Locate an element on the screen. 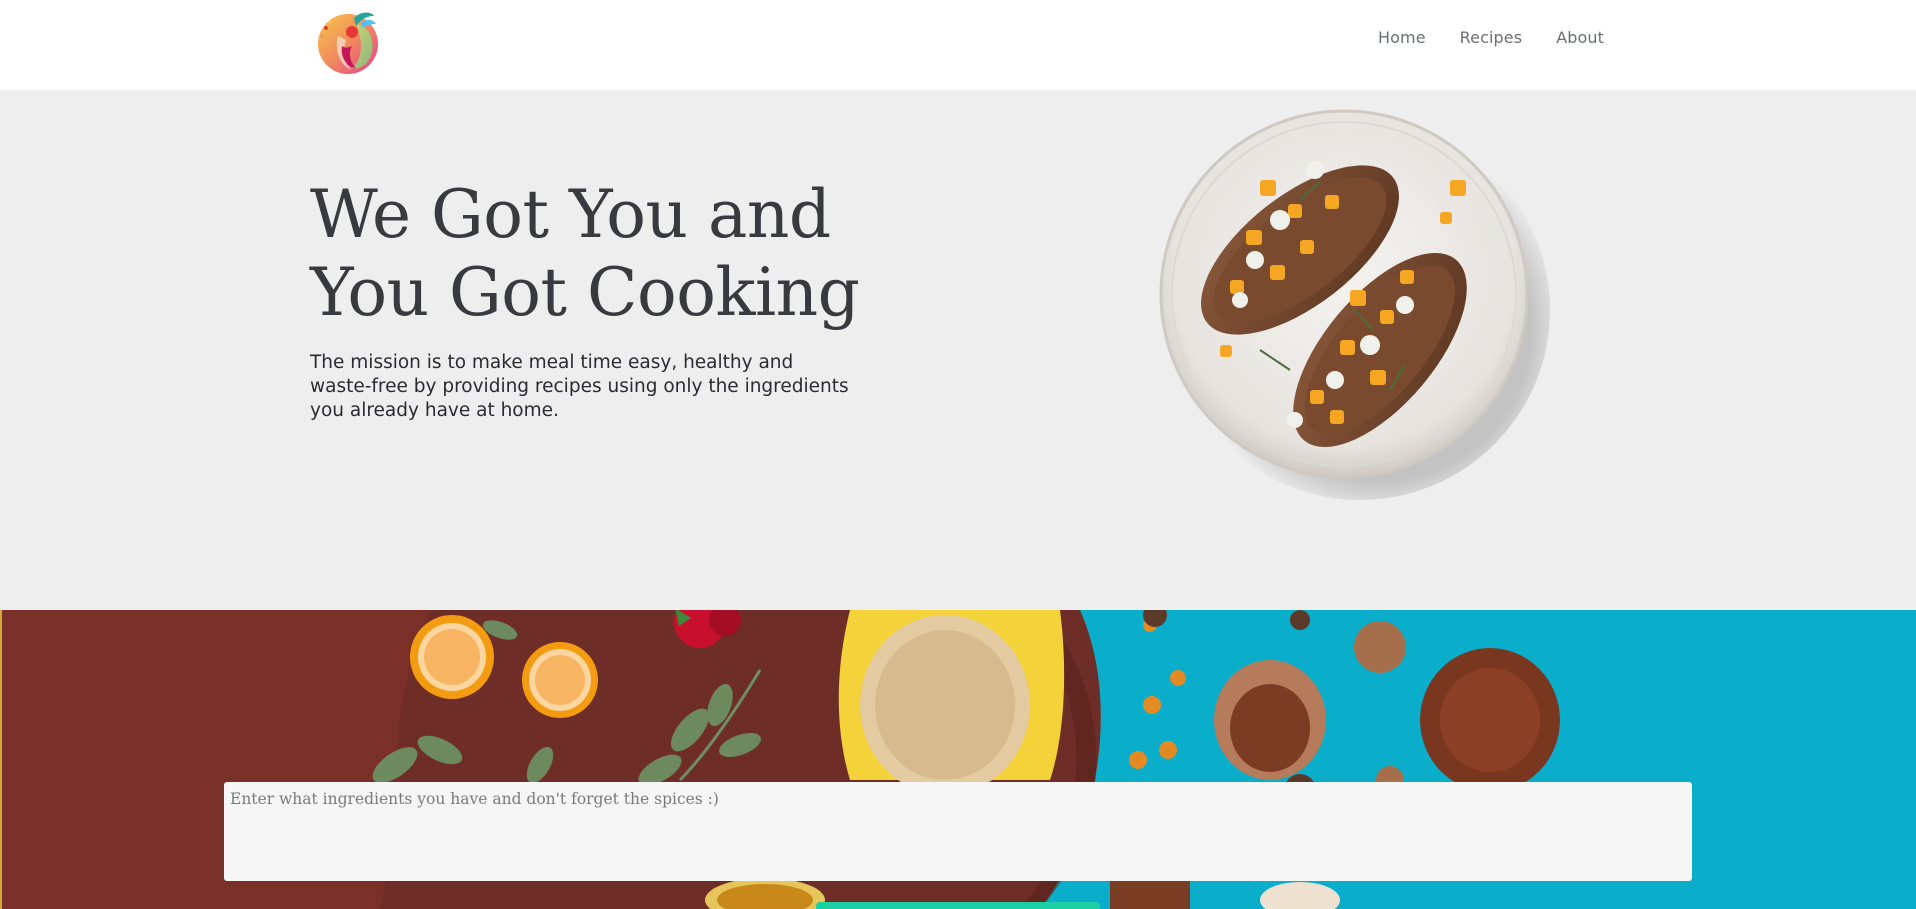  logo-icon is located at coordinates (350, 43).